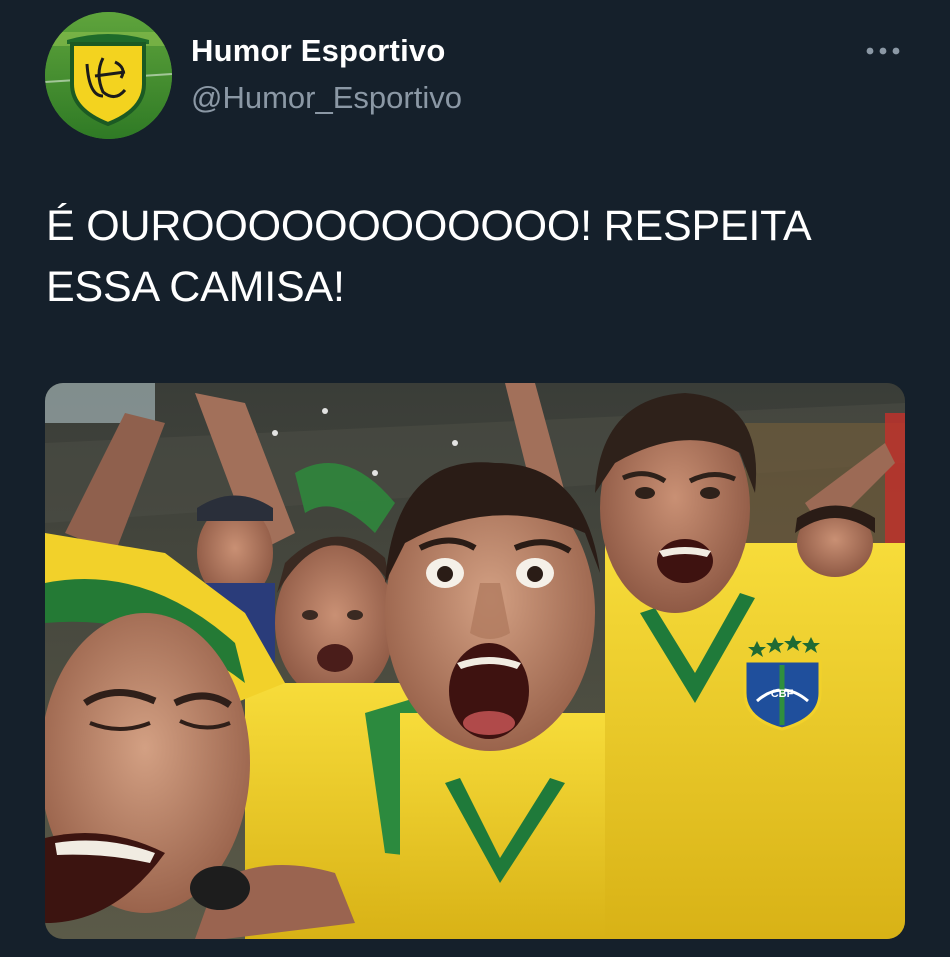 This screenshot has height=957, width=950. I want to click on avatar-logo-icon, so click(108, 75).